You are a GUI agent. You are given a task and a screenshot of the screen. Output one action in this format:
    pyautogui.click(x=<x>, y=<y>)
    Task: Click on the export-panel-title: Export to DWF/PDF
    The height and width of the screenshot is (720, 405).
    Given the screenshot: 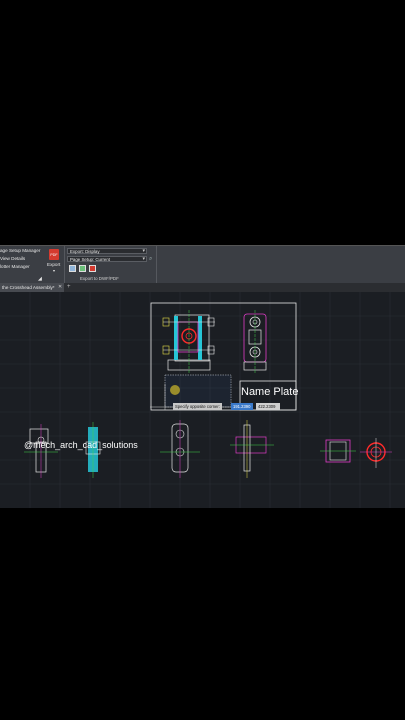 What is the action you would take?
    pyautogui.click(x=99, y=278)
    